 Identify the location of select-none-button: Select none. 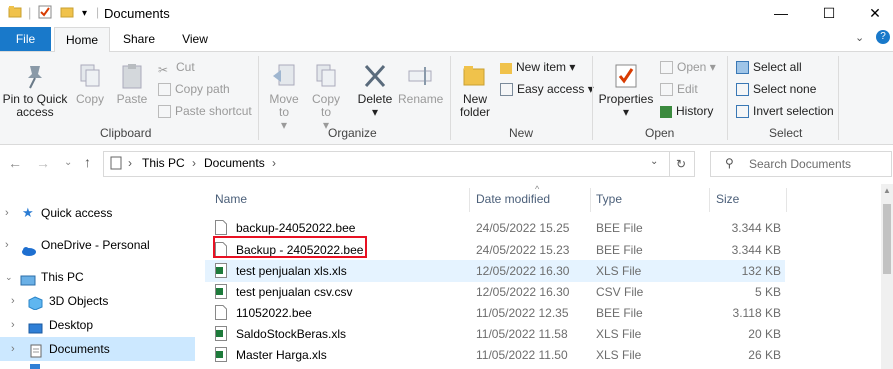
(776, 89).